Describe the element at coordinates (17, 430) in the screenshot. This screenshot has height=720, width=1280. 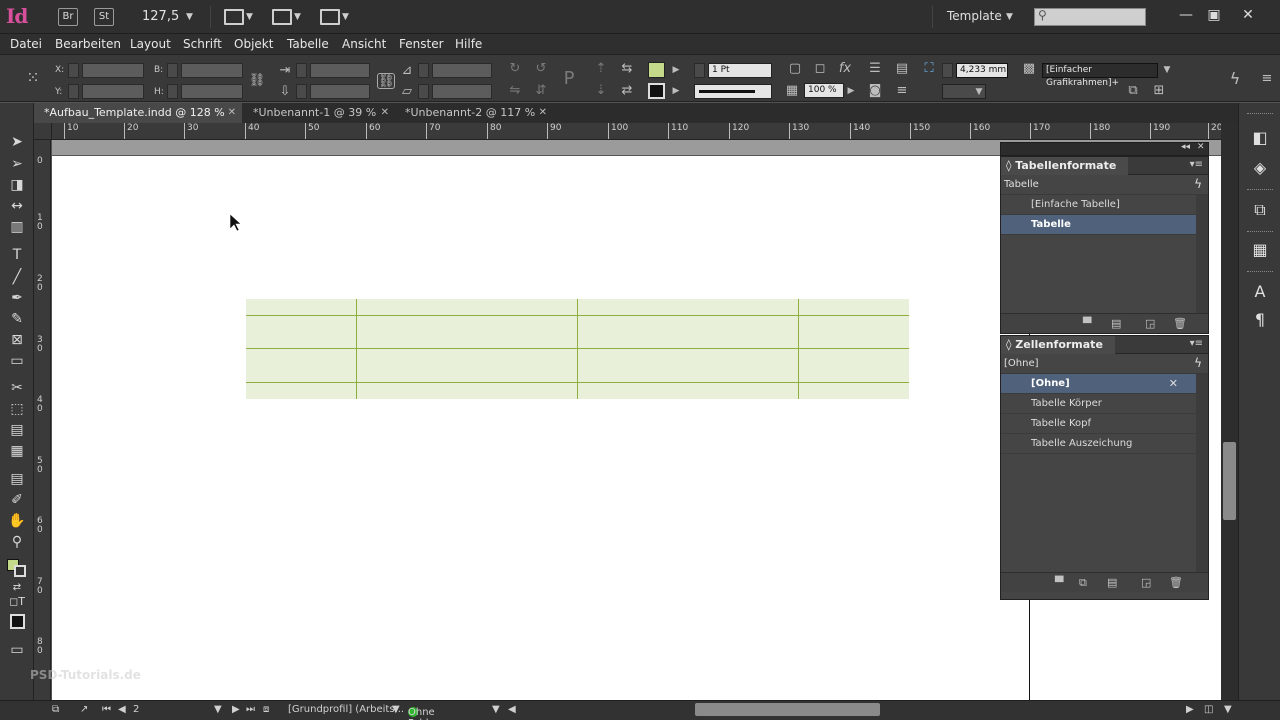
I see `gradient-tool-icon: ▤` at that location.